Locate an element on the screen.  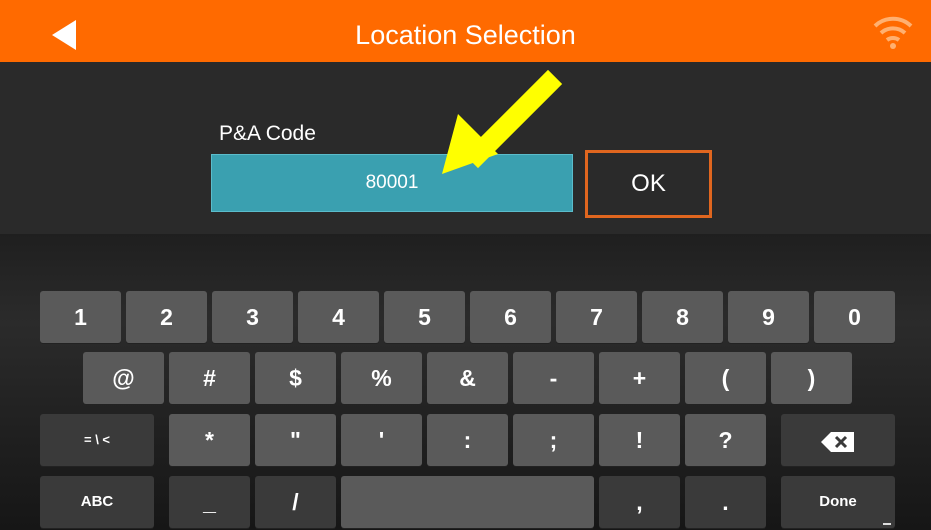
key-0: 0 is located at coordinates (854, 317).